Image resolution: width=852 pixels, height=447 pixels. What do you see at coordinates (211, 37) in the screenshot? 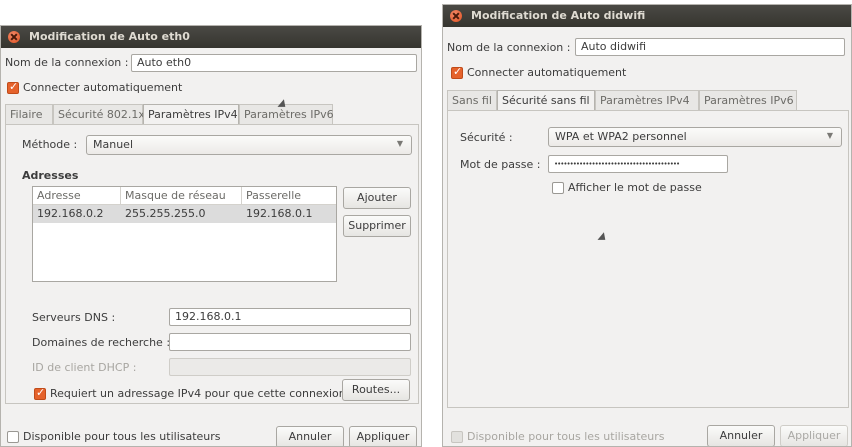
I see `window-titlebar: Modification de Auto eth0` at bounding box center [211, 37].